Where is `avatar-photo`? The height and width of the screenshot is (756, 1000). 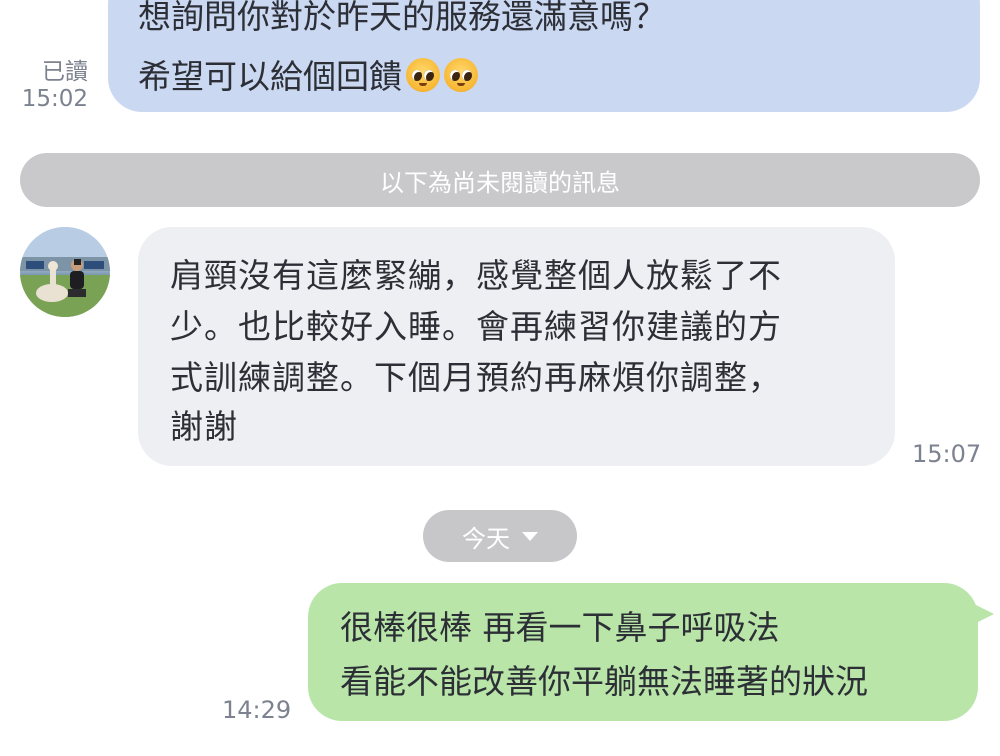 avatar-photo is located at coordinates (65, 272).